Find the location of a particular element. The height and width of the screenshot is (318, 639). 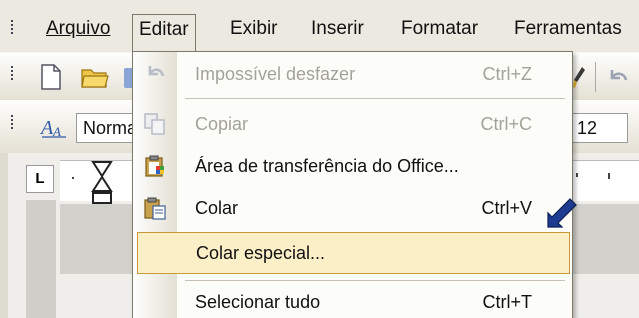

menu-item-shortcut: Ctrl+V is located at coordinates (506, 208).